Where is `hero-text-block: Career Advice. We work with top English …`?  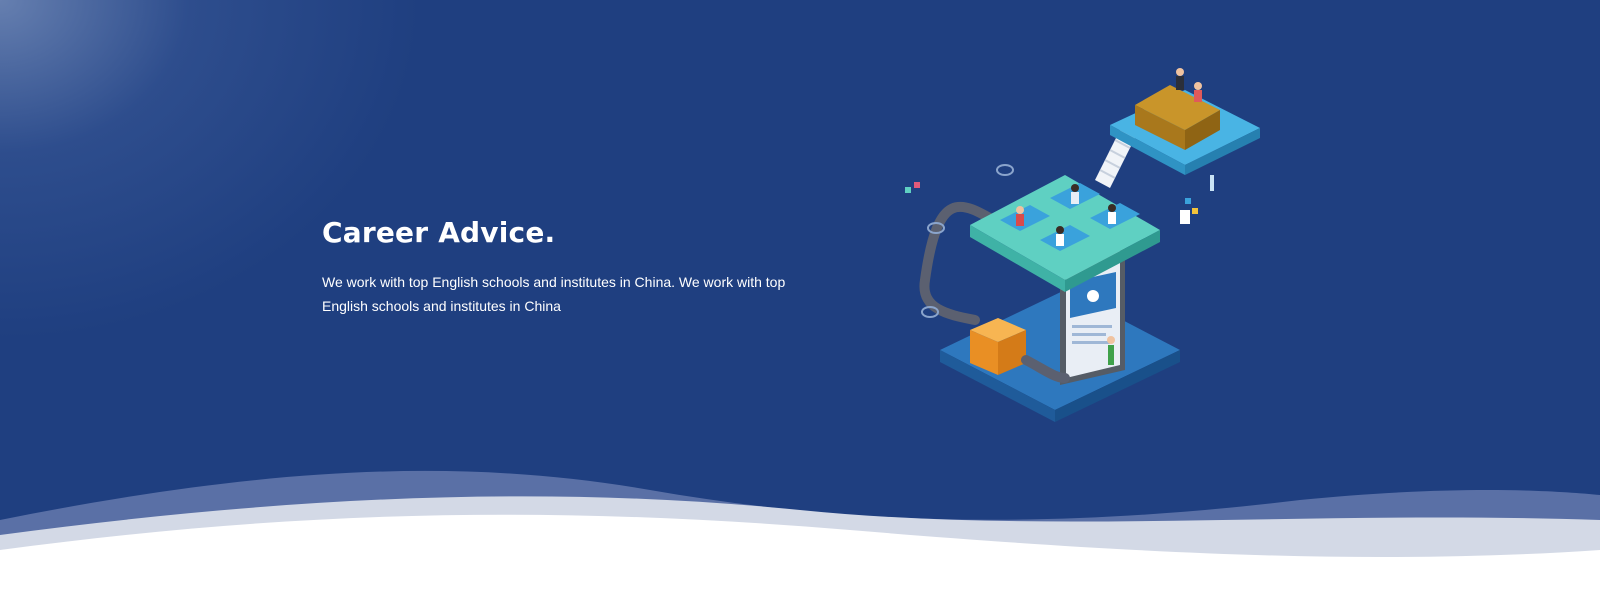 hero-text-block: Career Advice. We work with top English … is located at coordinates (562, 266).